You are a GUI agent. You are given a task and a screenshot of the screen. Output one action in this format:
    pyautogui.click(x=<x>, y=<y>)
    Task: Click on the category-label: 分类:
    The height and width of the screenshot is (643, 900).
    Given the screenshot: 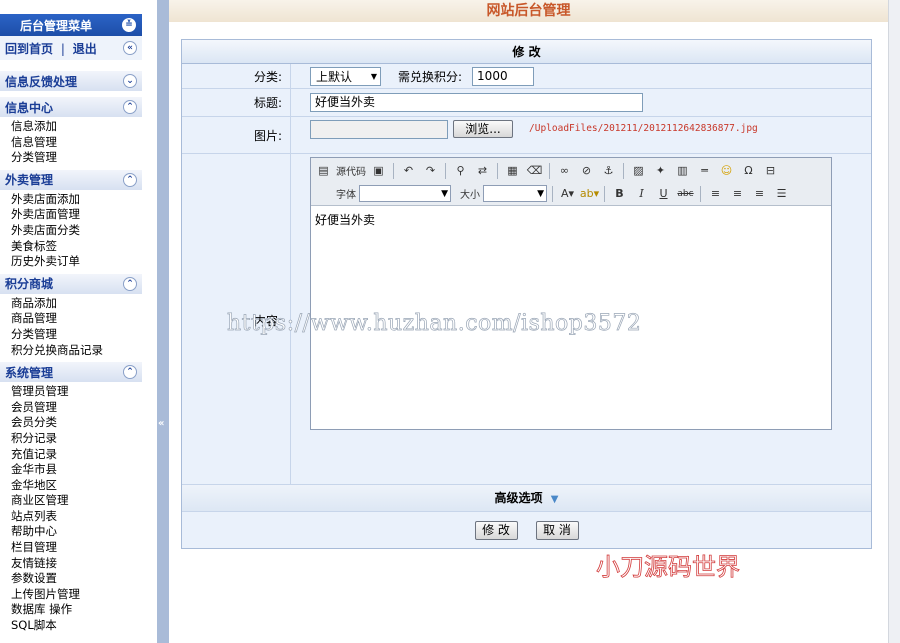 What is the action you would take?
    pyautogui.click(x=236, y=76)
    